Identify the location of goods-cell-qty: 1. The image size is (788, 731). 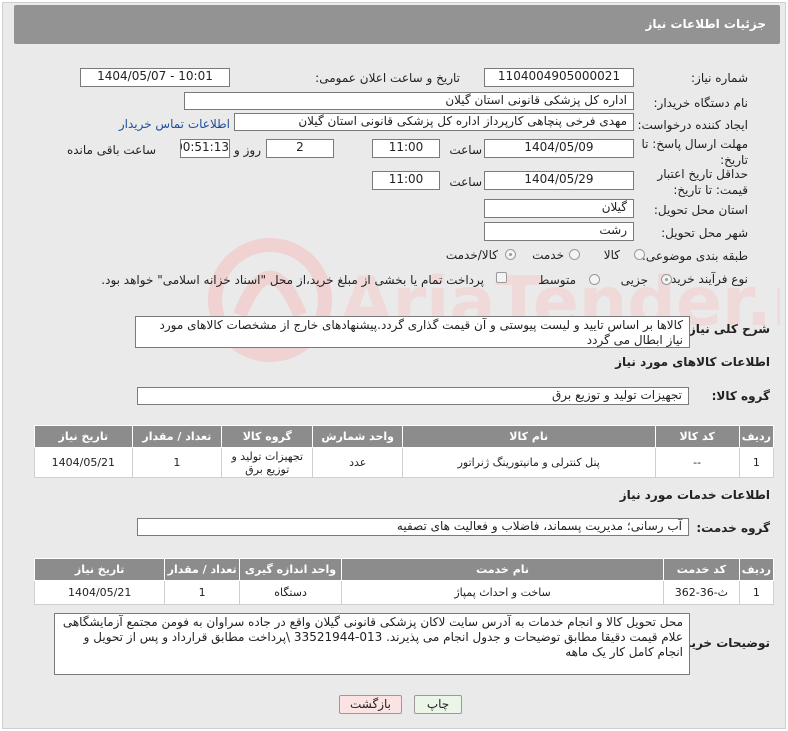
(177, 462).